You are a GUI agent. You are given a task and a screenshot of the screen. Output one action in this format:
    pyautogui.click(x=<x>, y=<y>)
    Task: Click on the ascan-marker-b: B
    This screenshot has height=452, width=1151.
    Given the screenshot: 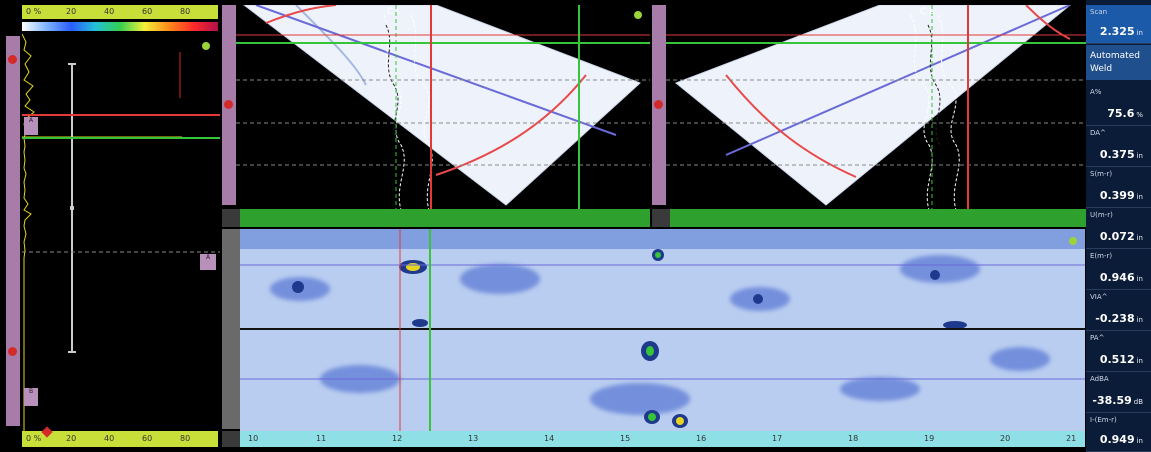 What is the action you would take?
    pyautogui.click(x=31, y=397)
    